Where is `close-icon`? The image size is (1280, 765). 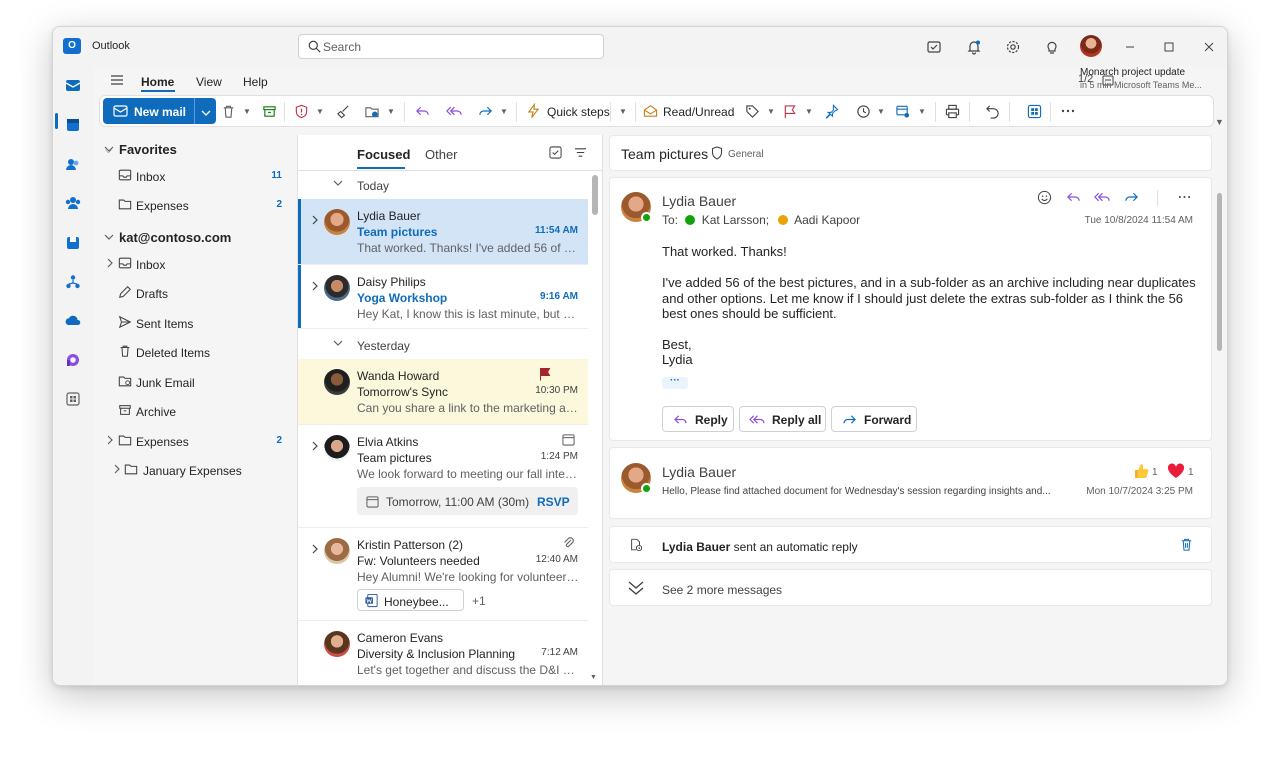
close-icon is located at coordinates (1209, 47).